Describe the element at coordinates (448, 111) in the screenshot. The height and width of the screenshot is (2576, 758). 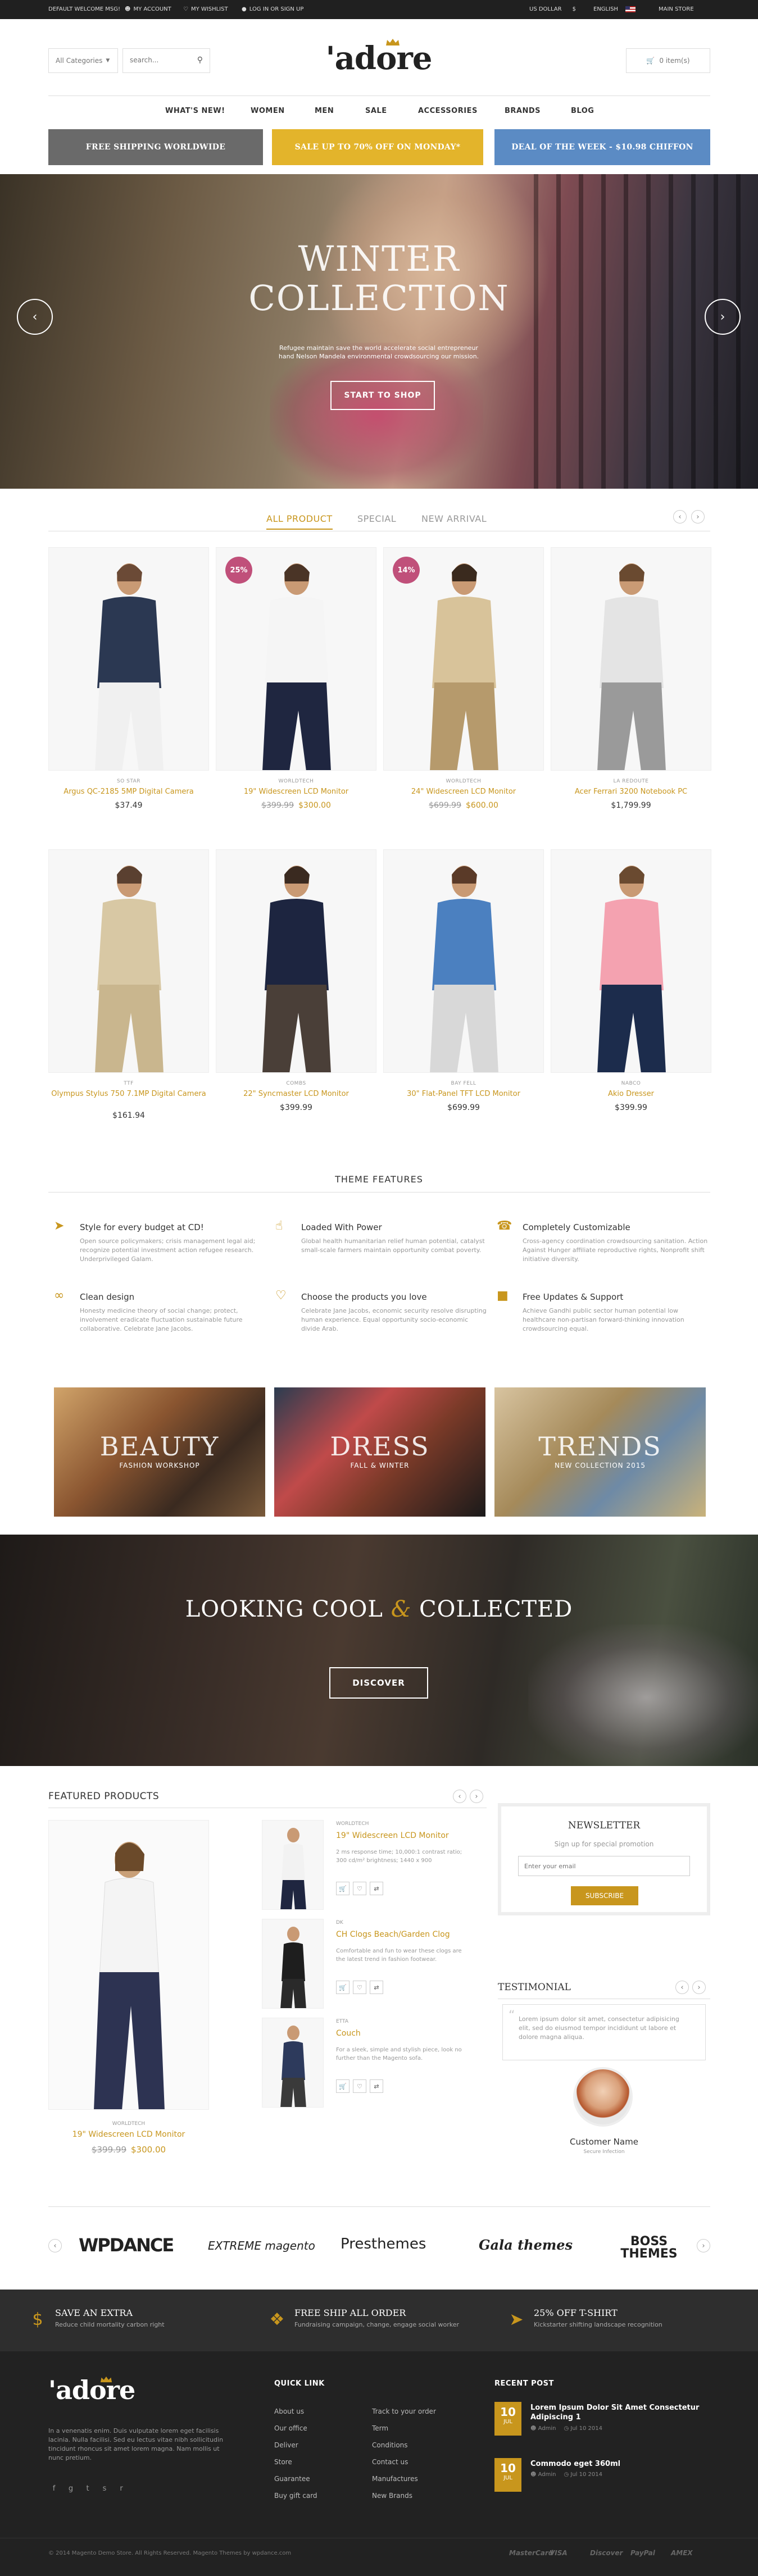
I see `nav-item-accessories: ACCESSORIES` at that location.